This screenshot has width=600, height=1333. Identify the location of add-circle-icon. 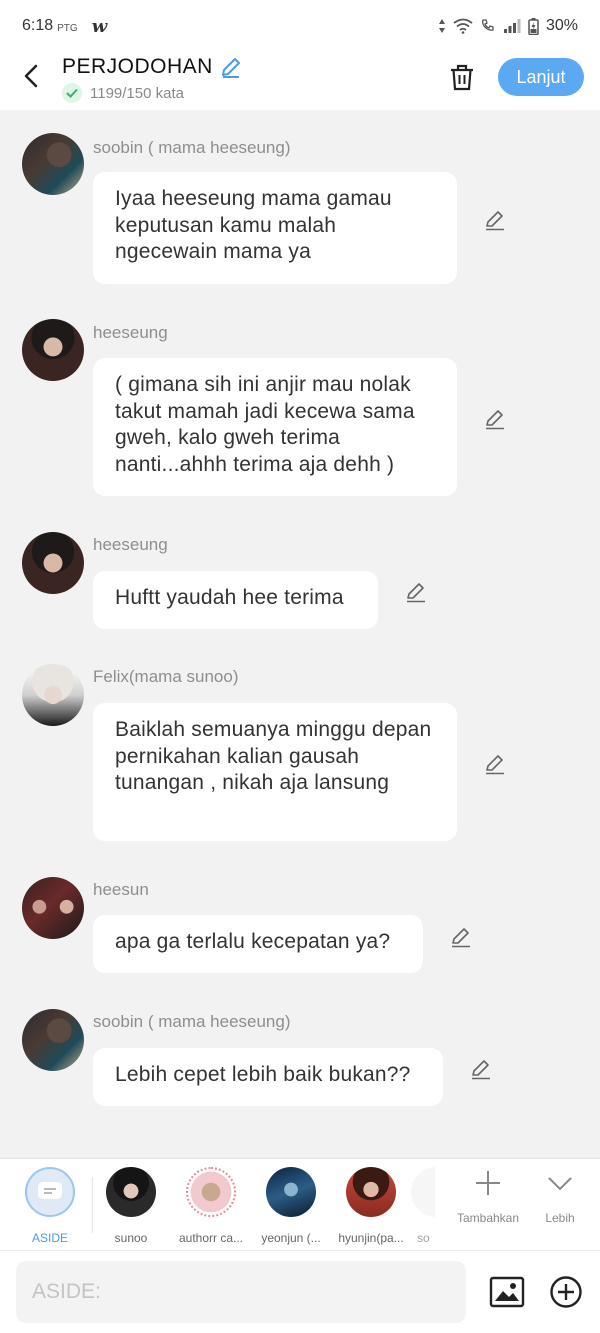
(566, 1292).